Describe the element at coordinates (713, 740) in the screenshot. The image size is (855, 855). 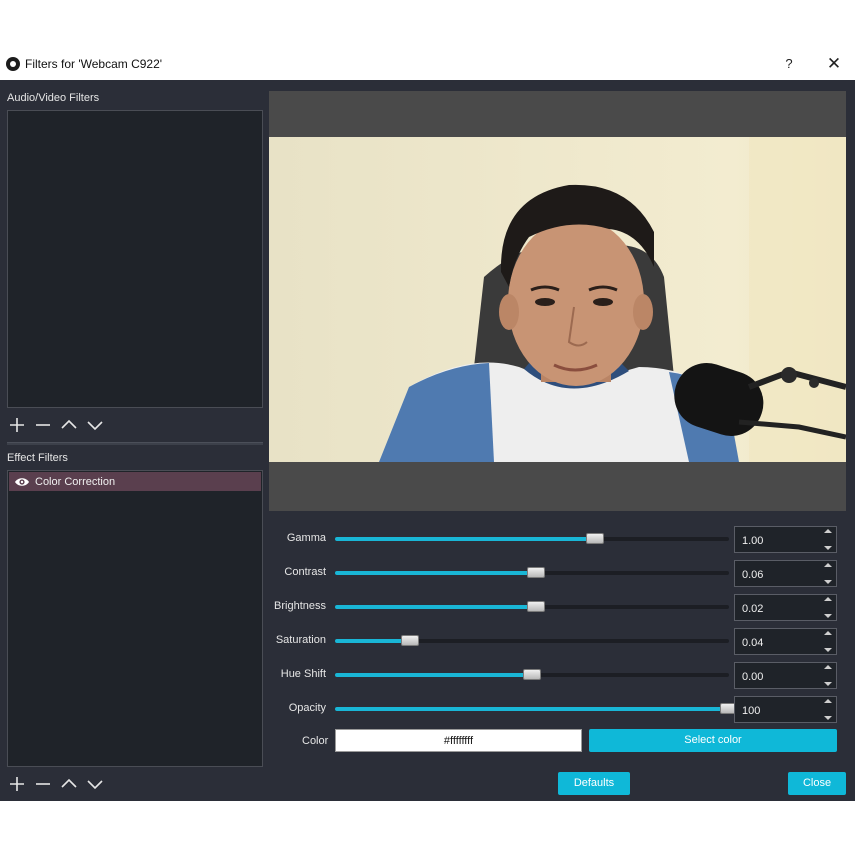
I see `select-color-button: Select color` at that location.